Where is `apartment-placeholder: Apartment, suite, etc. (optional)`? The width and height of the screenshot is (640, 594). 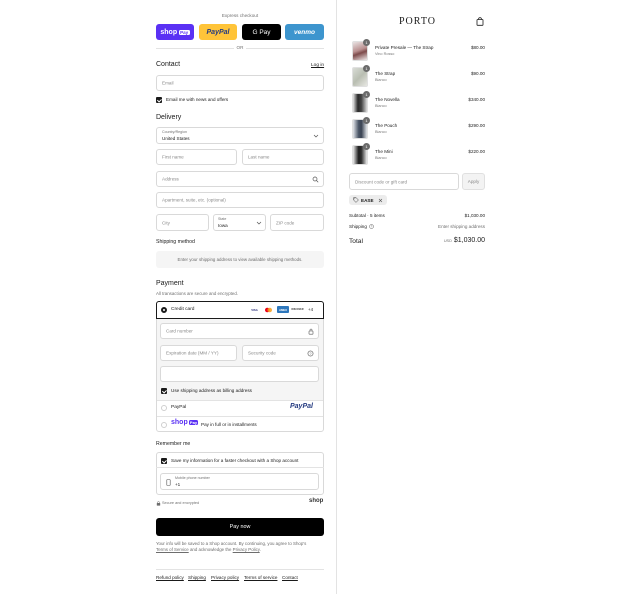 apartment-placeholder: Apartment, suite, etc. (optional) is located at coordinates (194, 200).